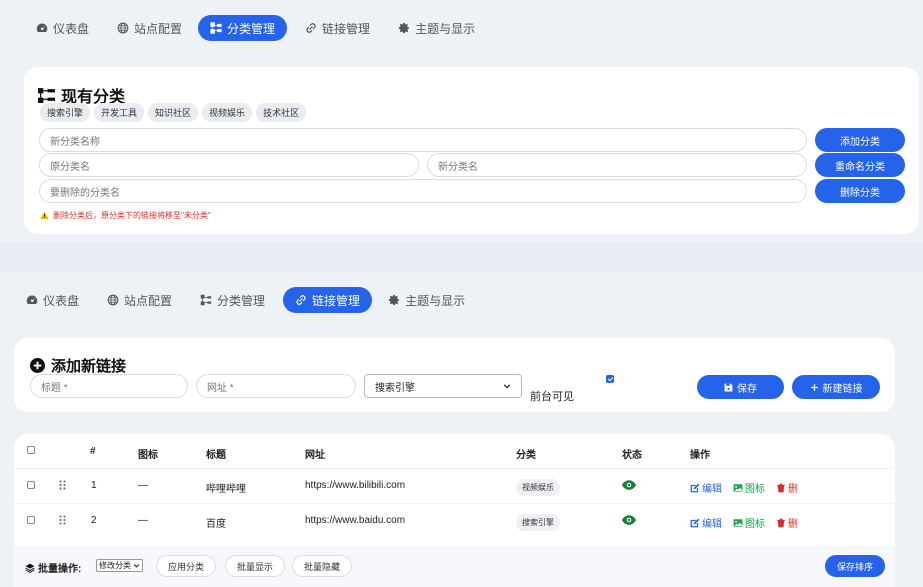 This screenshot has height=587, width=923. I want to click on batch-category-select: 修改分类, so click(119, 565).